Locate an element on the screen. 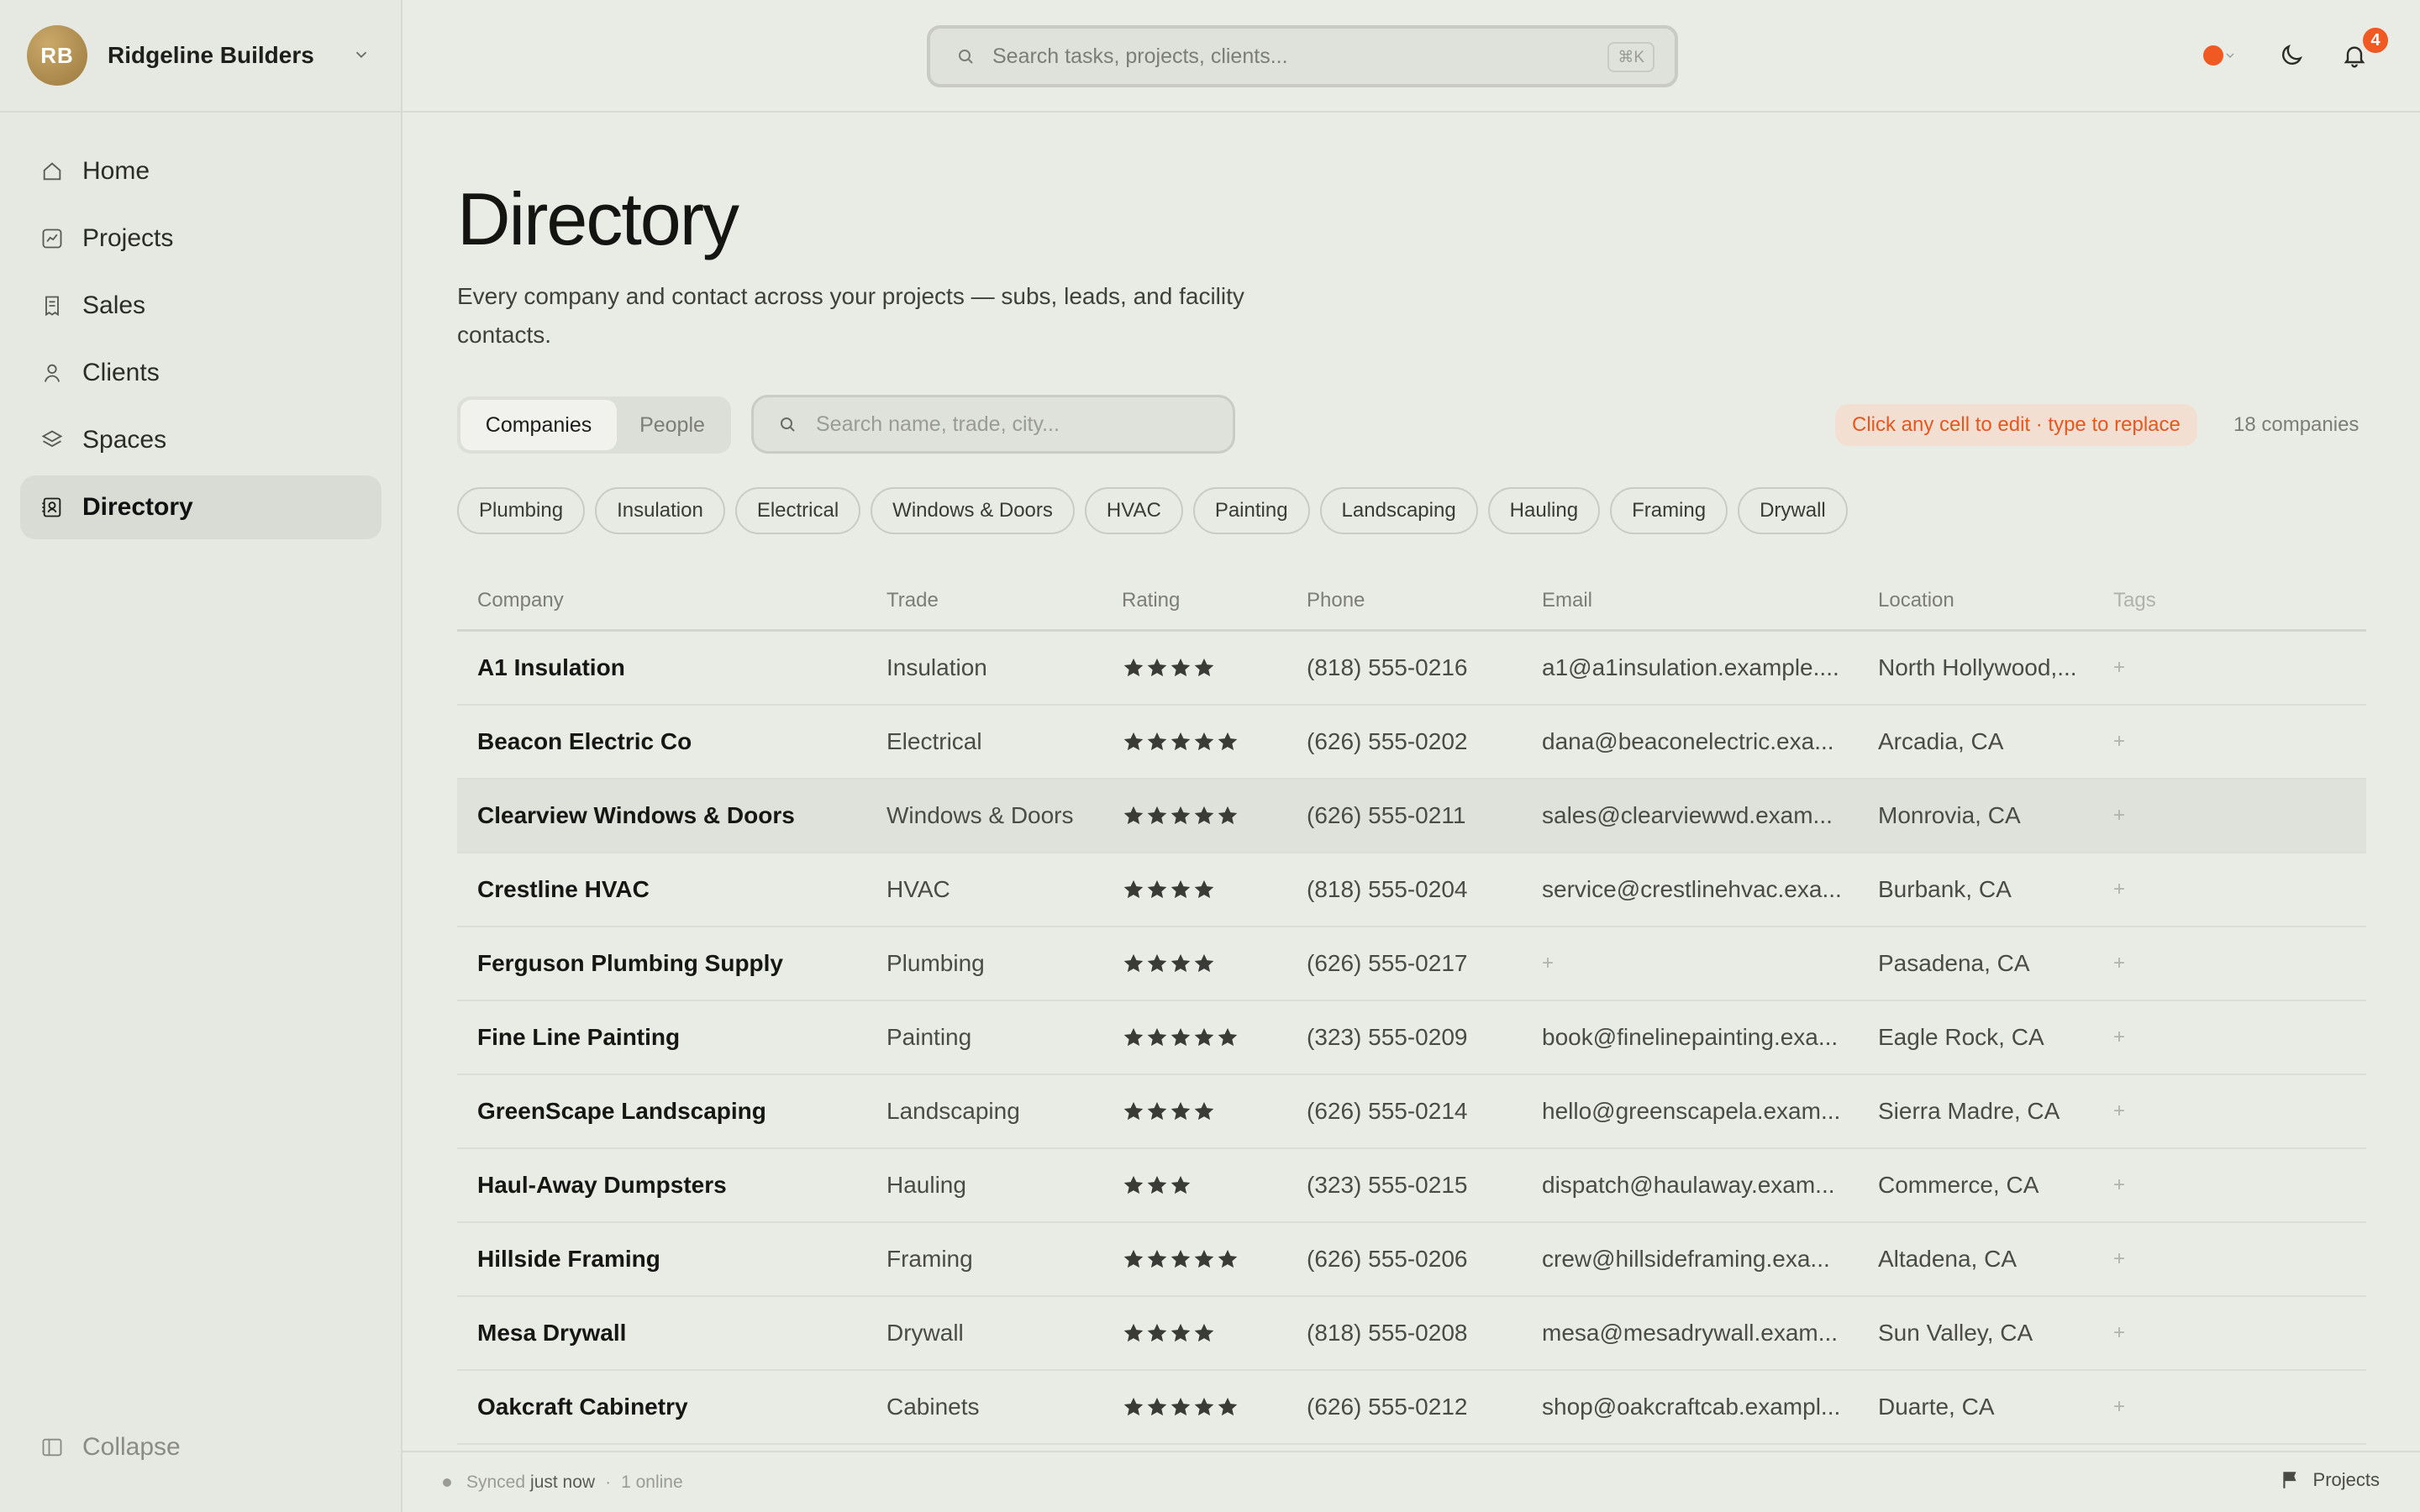 The image size is (2420, 1512). cell-trade: Painting is located at coordinates (1004, 1037).